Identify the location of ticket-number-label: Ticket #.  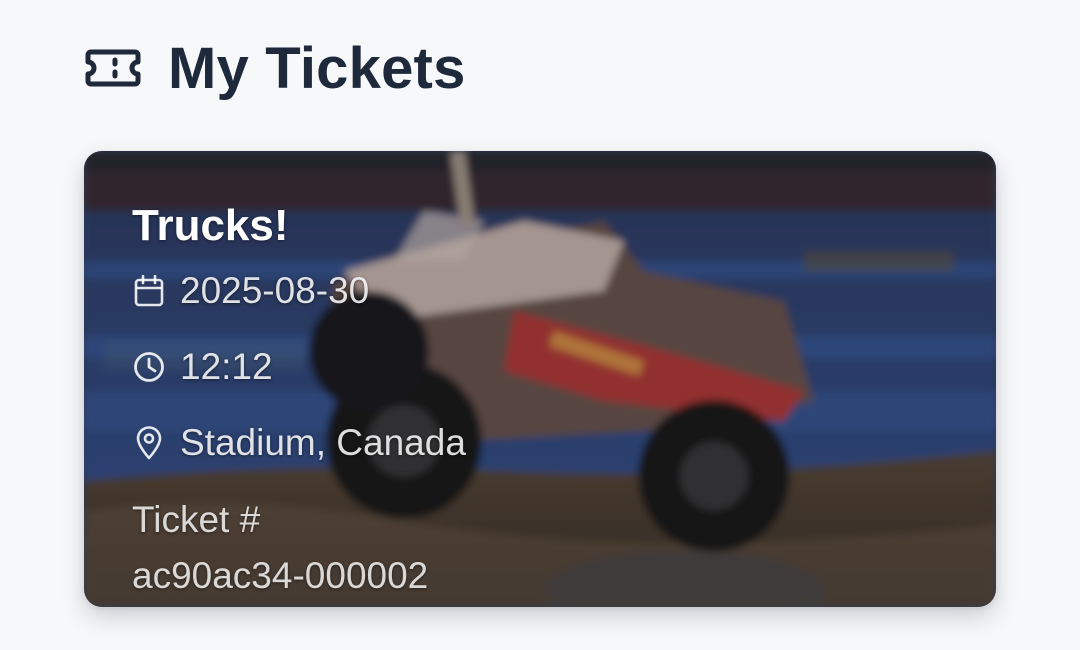
(196, 519).